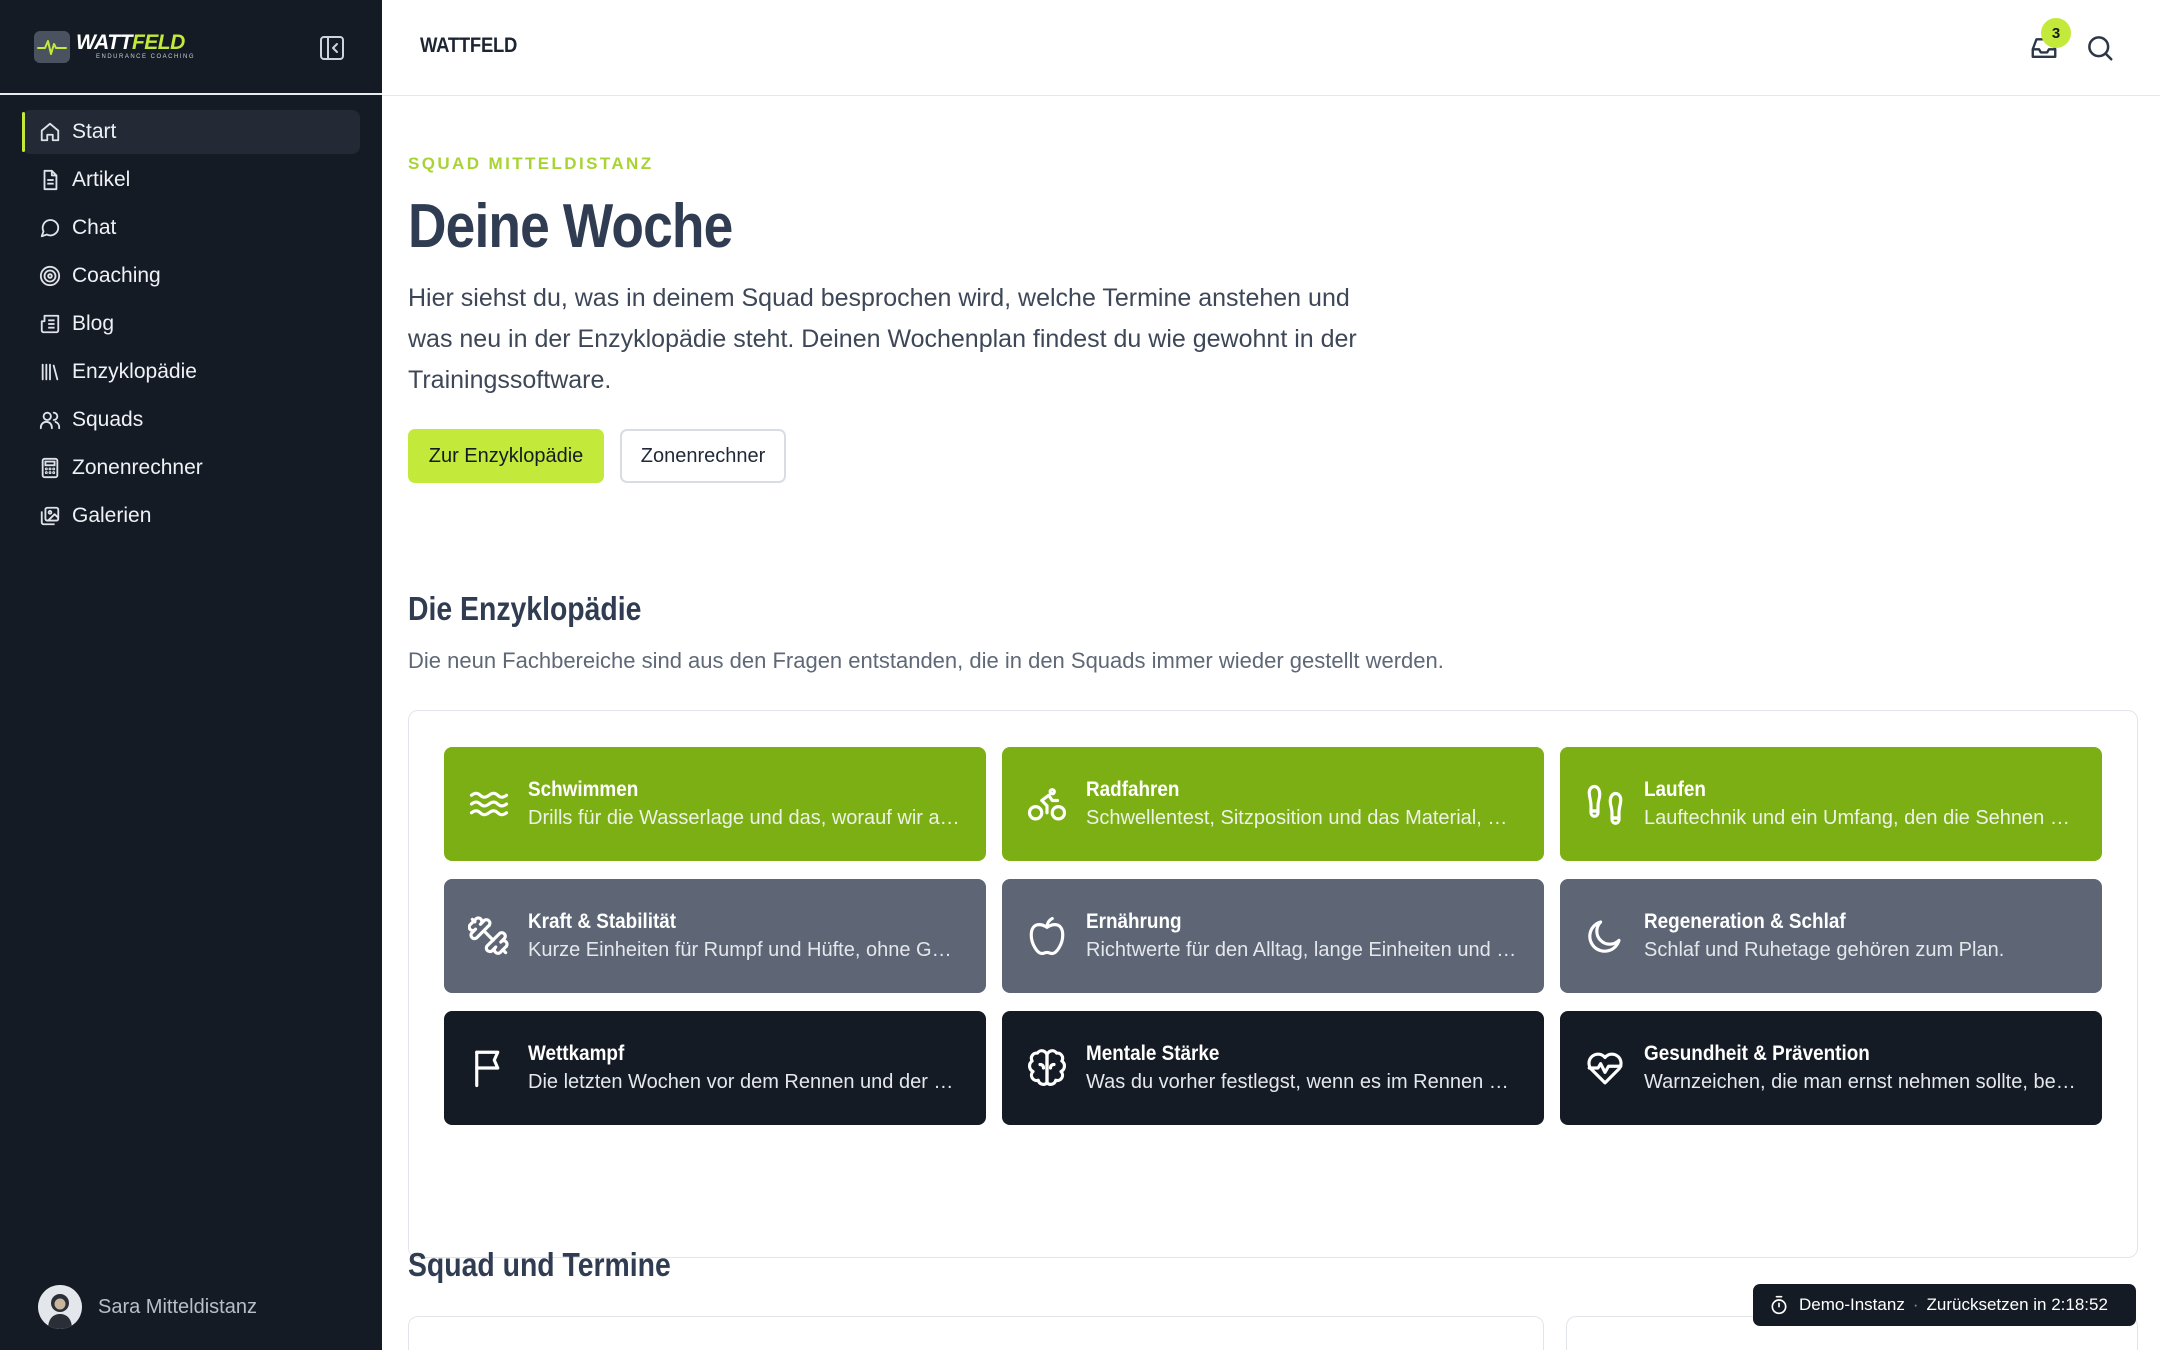 The image size is (2160, 1350). Describe the element at coordinates (191, 180) in the screenshot. I see `sidebar-item-artikel: Artikel` at that location.